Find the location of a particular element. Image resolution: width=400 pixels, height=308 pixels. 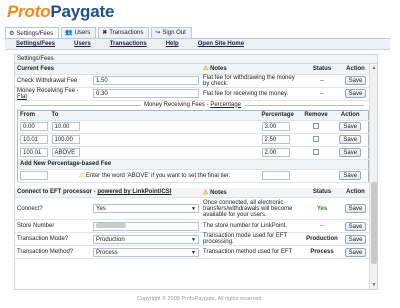

fee-value-cell: 0.30 is located at coordinates (146, 94).